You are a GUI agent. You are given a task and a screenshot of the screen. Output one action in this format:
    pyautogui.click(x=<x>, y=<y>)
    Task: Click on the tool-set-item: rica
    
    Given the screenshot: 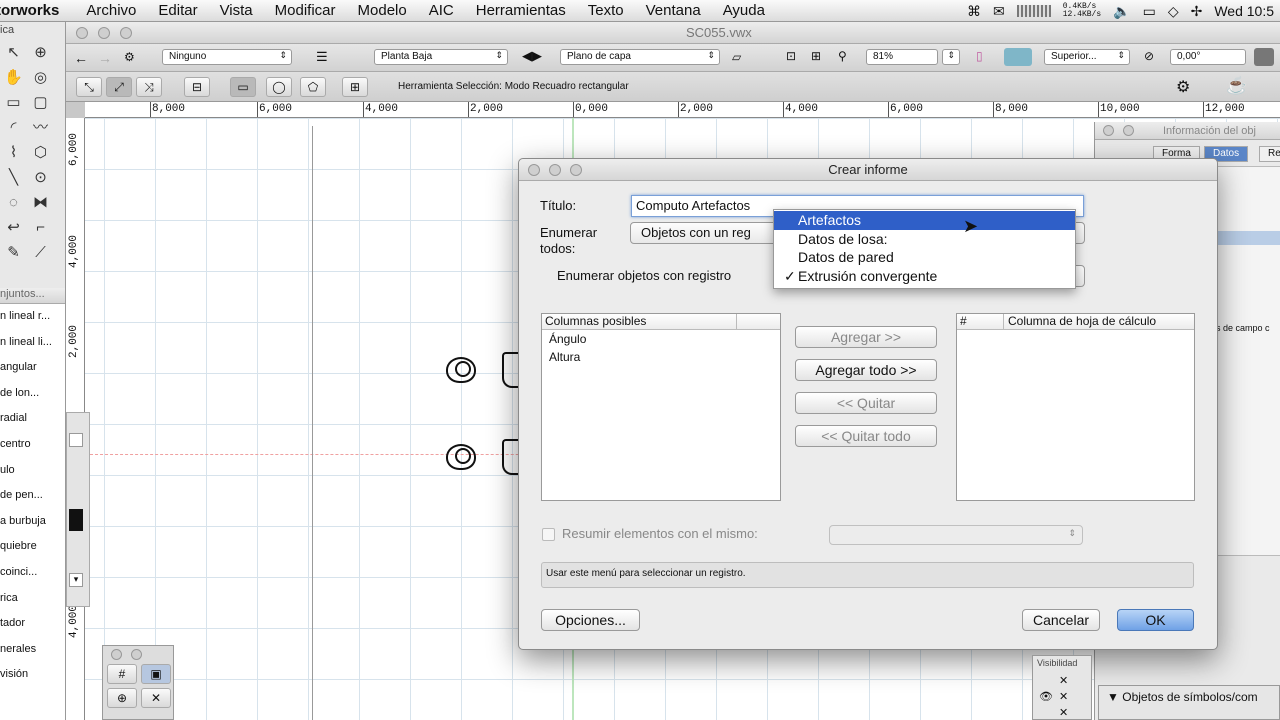 What is the action you would take?
    pyautogui.click(x=32, y=599)
    